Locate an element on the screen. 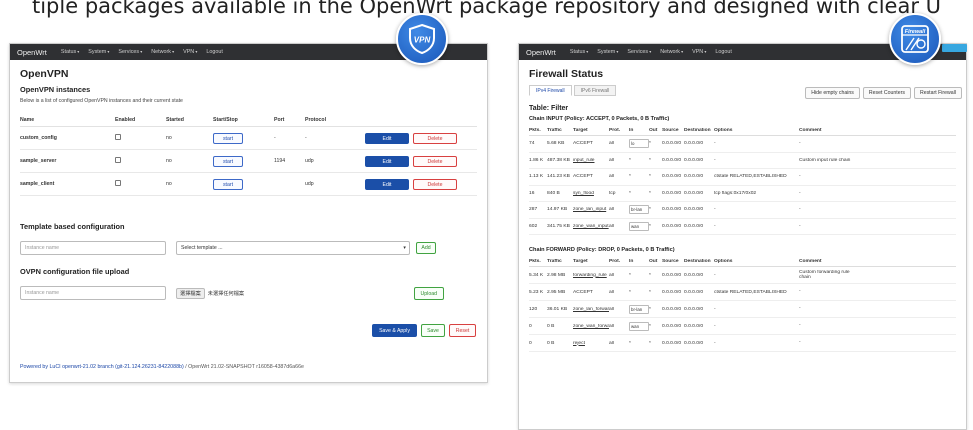 Image resolution: width=973 pixels, height=430 pixels. traffic-cell: 487.38 KB is located at coordinates (558, 160).